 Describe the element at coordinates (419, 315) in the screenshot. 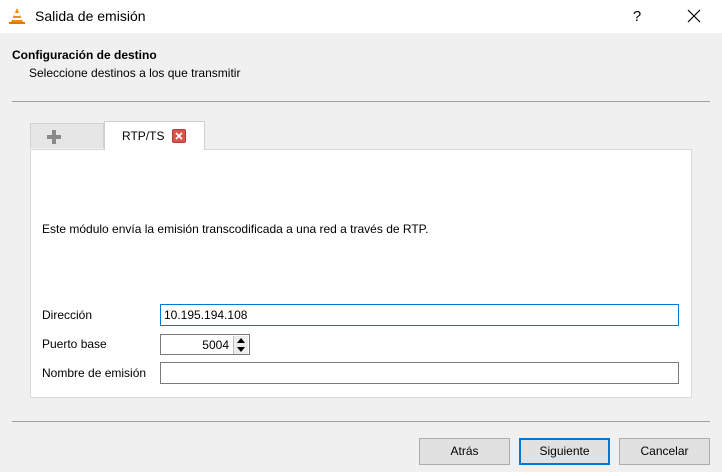

I see `address-input` at that location.